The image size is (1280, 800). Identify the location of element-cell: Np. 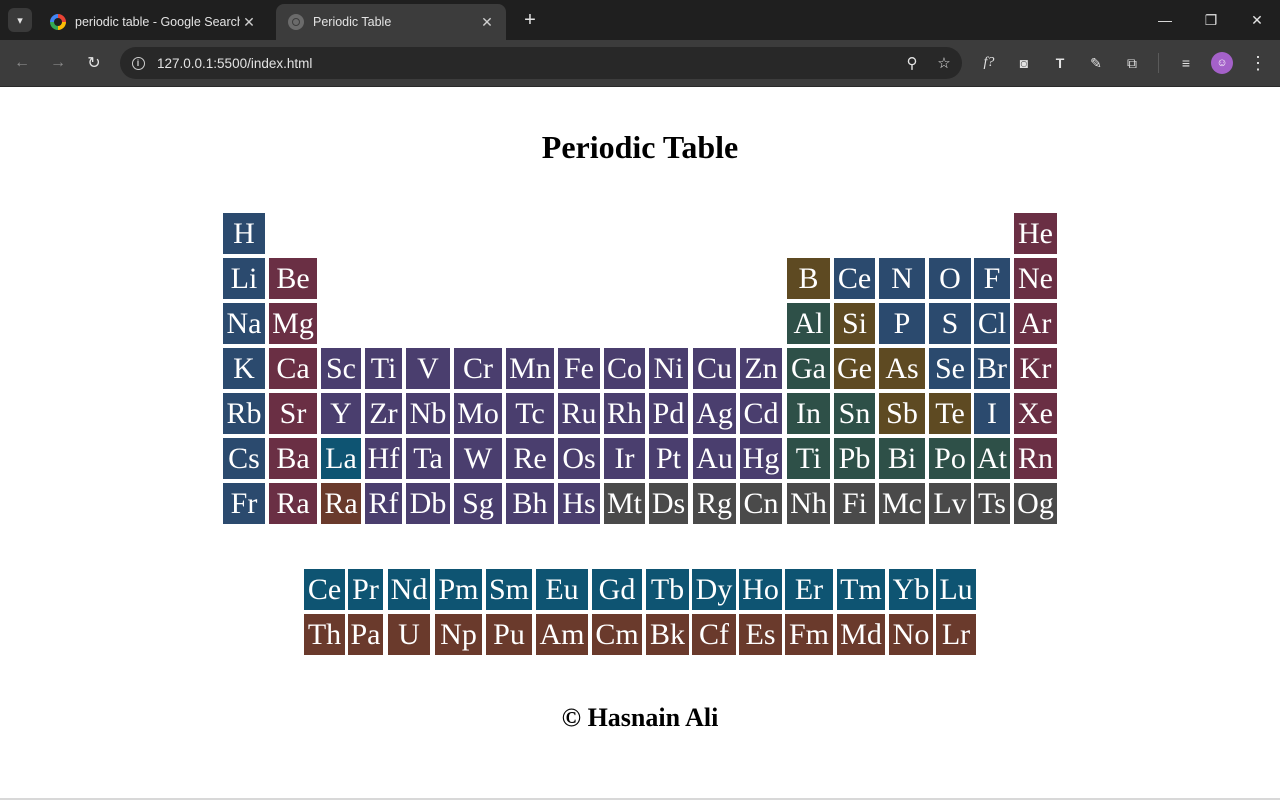
(458, 634).